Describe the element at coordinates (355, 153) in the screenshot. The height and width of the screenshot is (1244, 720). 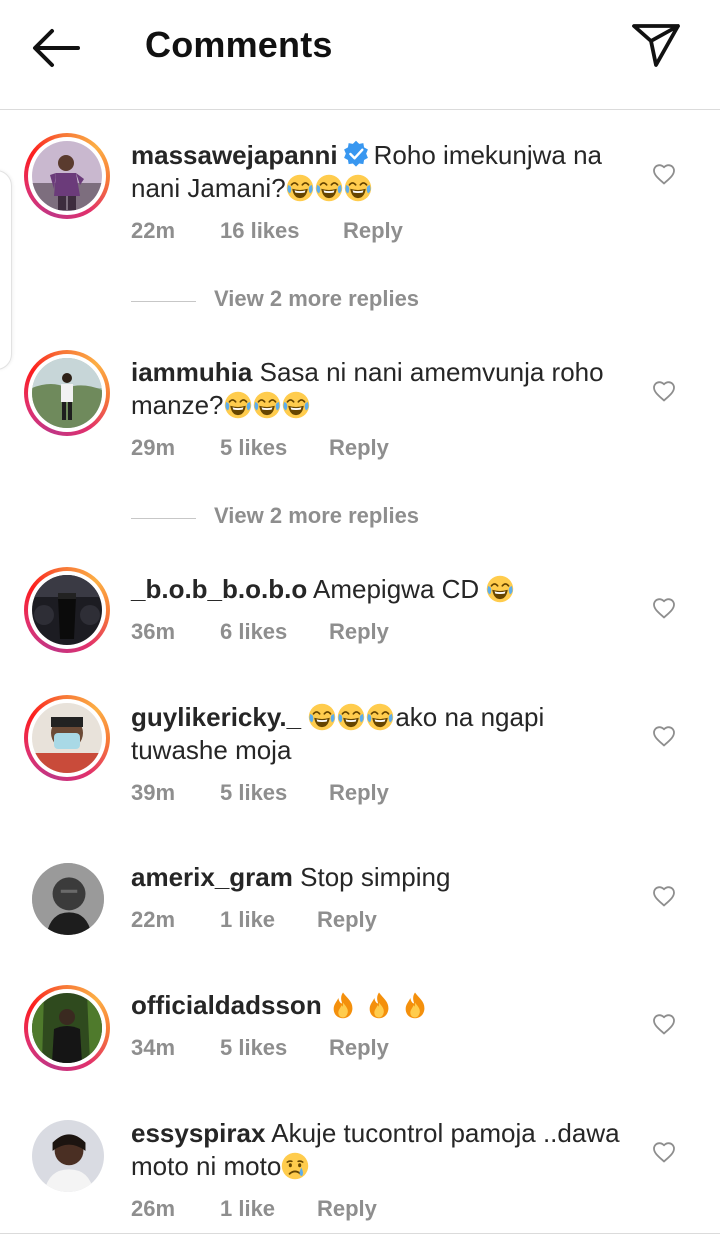
I see `verified-badge-icon` at that location.